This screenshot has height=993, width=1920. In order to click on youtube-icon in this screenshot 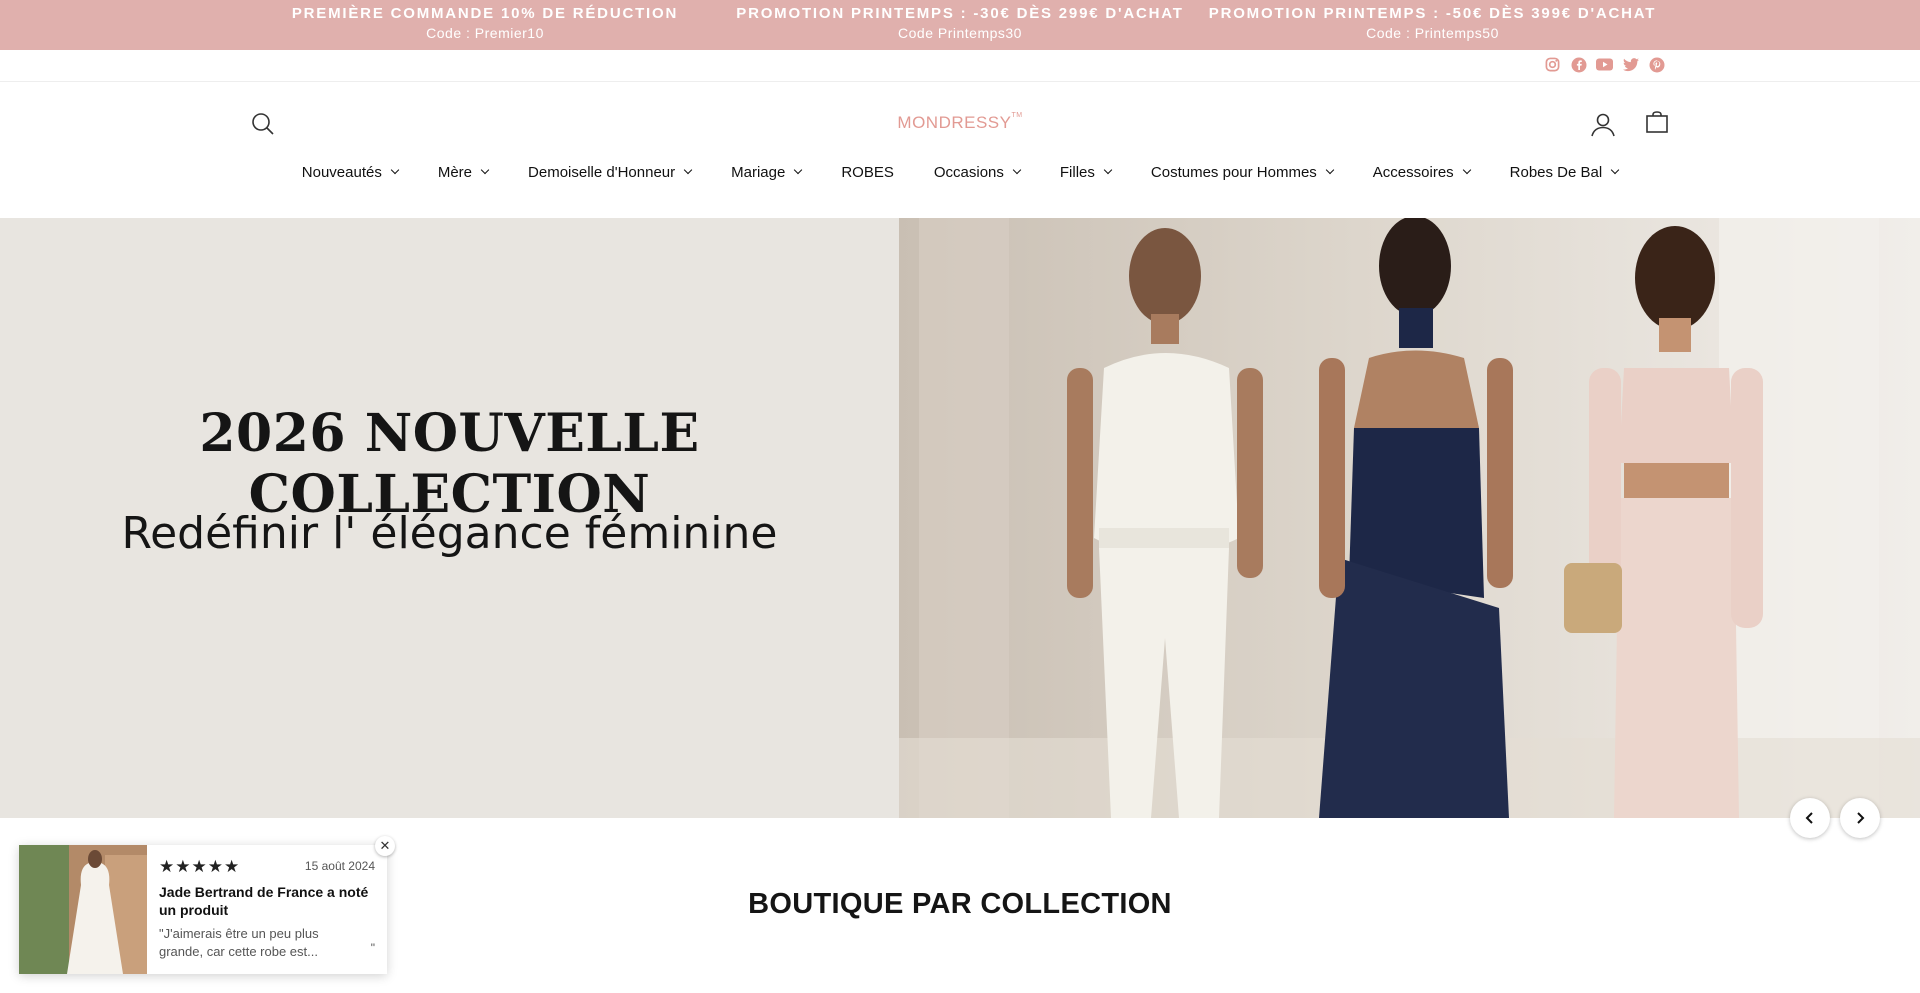, I will do `click(1604, 64)`.